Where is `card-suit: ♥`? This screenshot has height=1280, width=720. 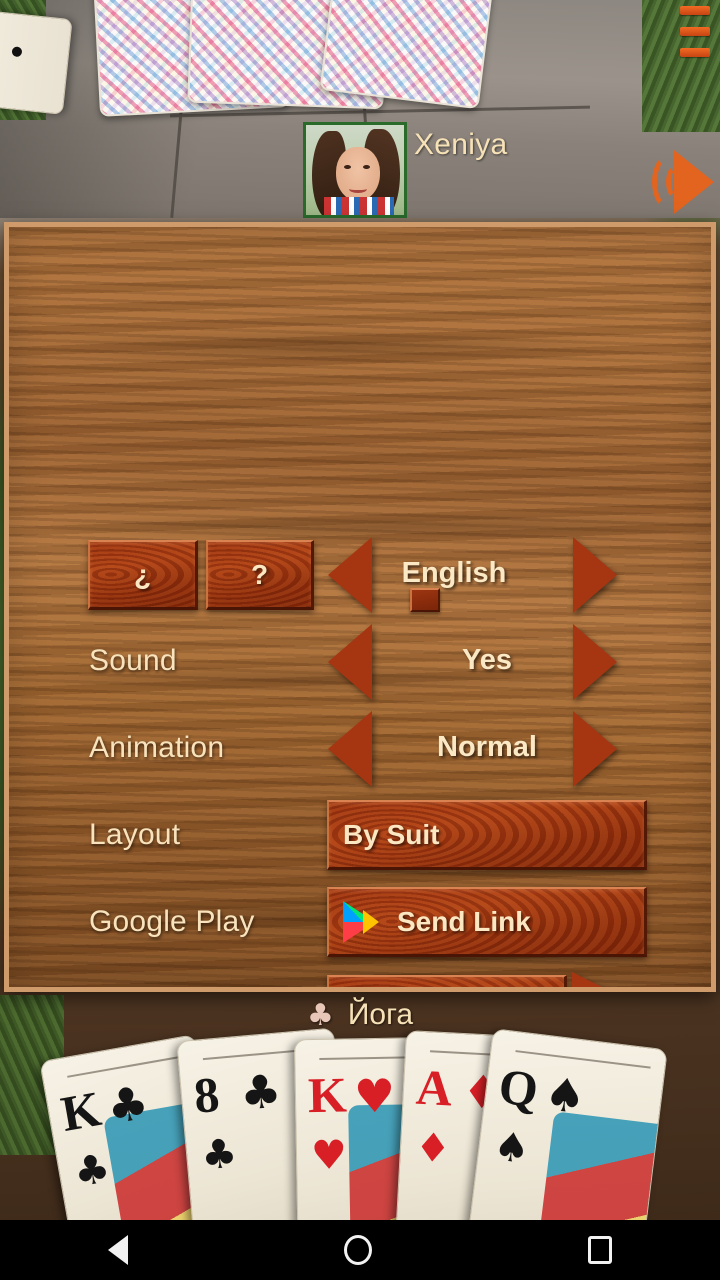
card-suit: ♥ is located at coordinates (374, 1096).